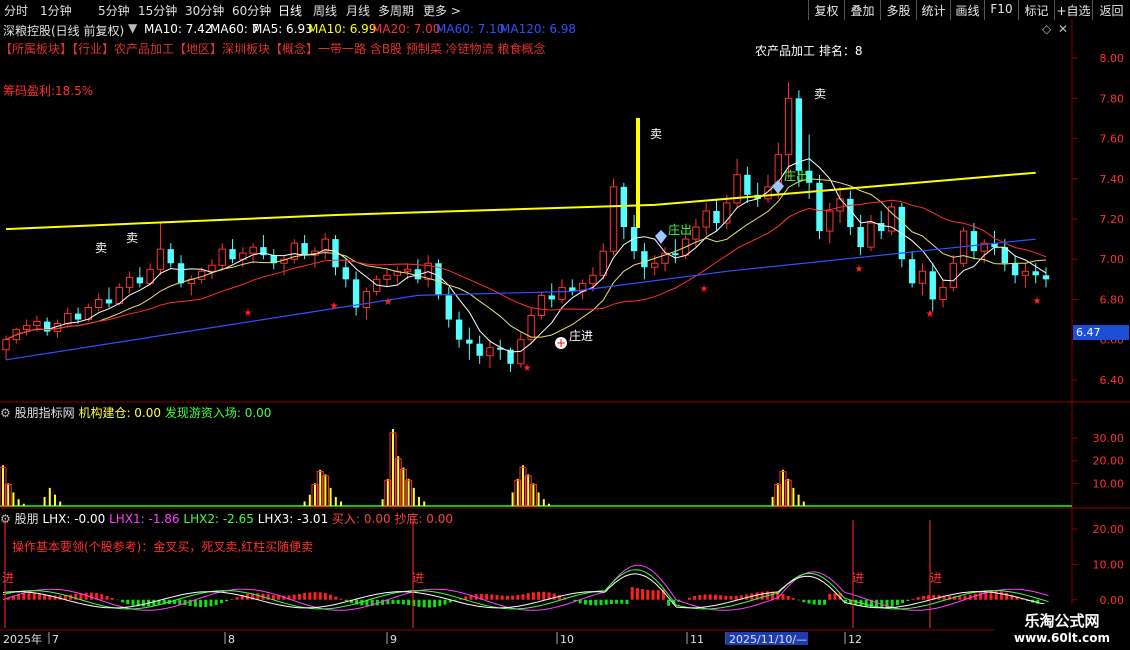  What do you see at coordinates (1112, 380) in the screenshot?
I see `y-tick-label: 6.40` at bounding box center [1112, 380].